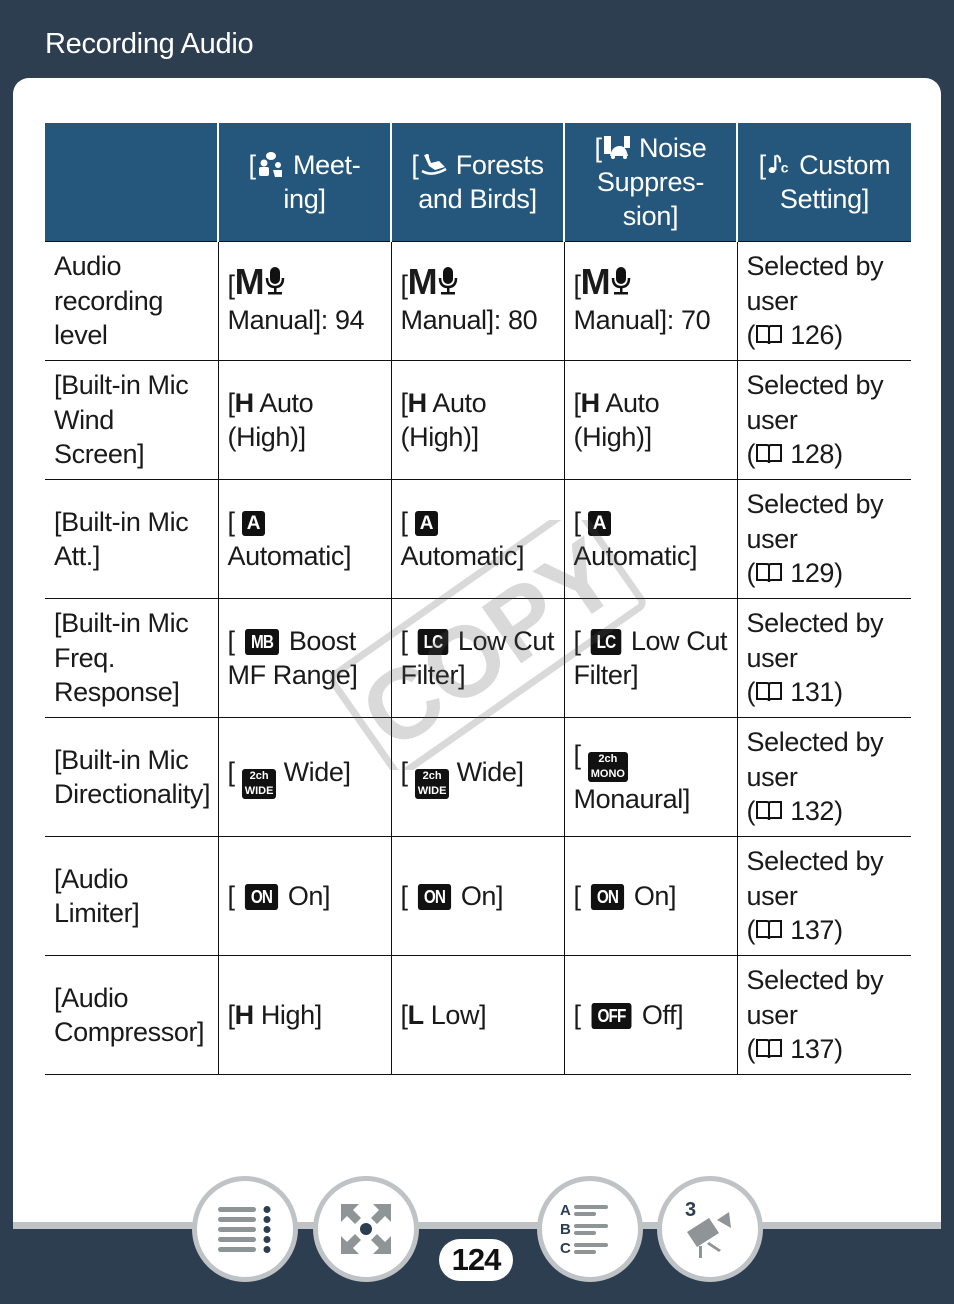 This screenshot has width=954, height=1304. Describe the element at coordinates (650, 539) in the screenshot. I see `setting-cell: [ A Automatic]` at that location.